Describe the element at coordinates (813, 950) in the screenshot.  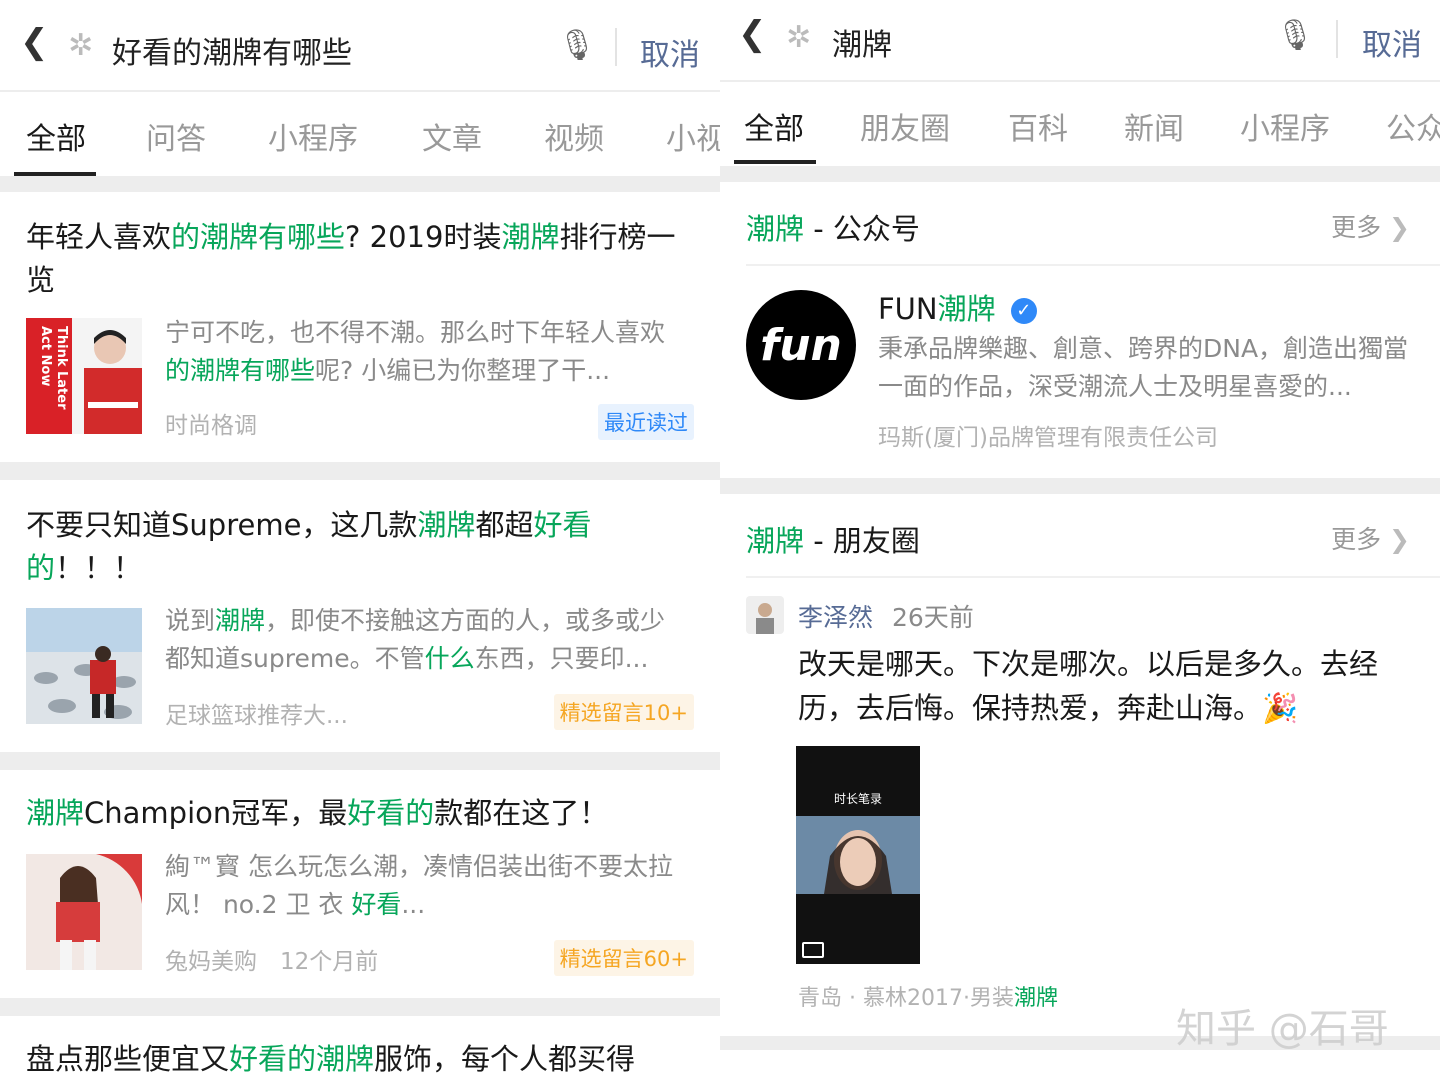
I see `video-camera-icon` at that location.